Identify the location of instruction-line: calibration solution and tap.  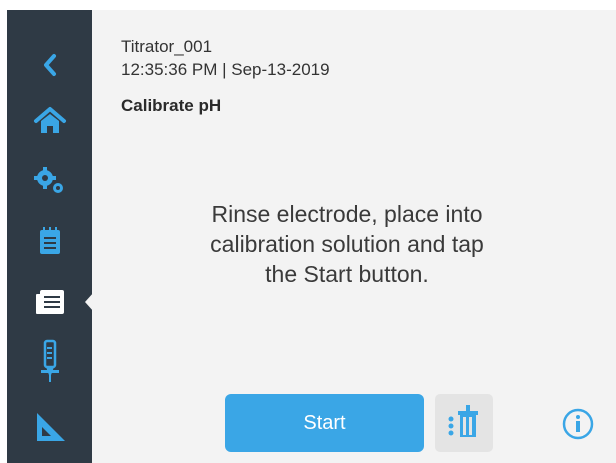
(347, 244).